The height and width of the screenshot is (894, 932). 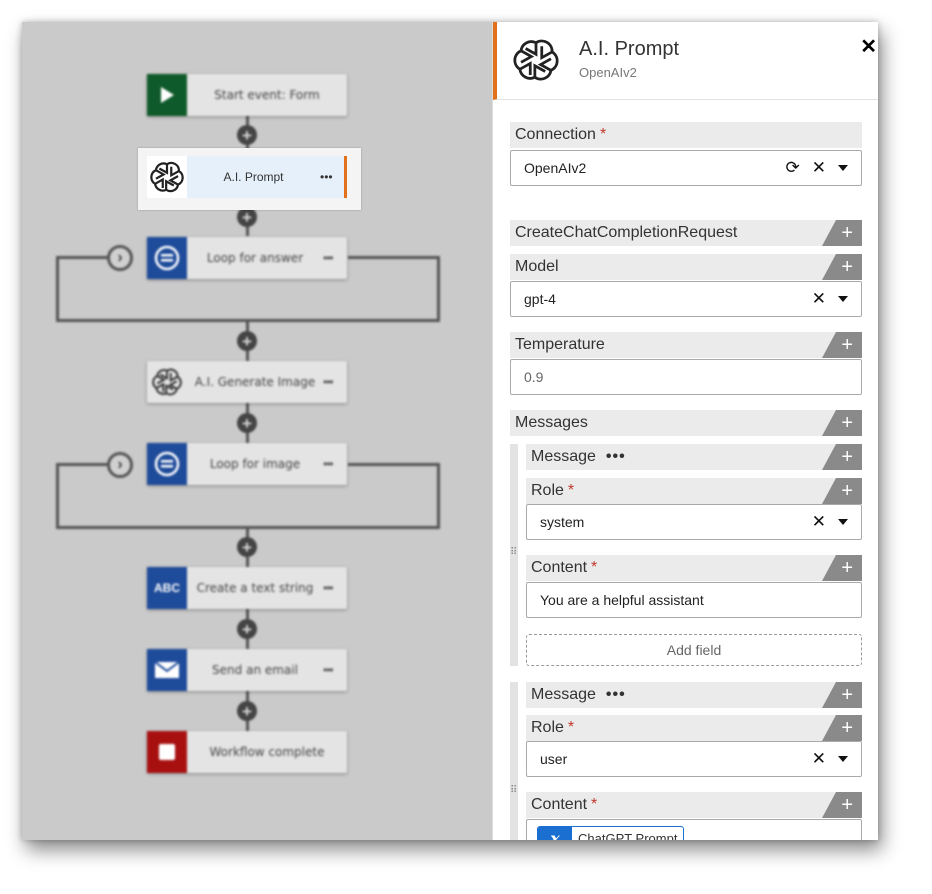 I want to click on workflow-node-start: Start event: Form, so click(x=247, y=95).